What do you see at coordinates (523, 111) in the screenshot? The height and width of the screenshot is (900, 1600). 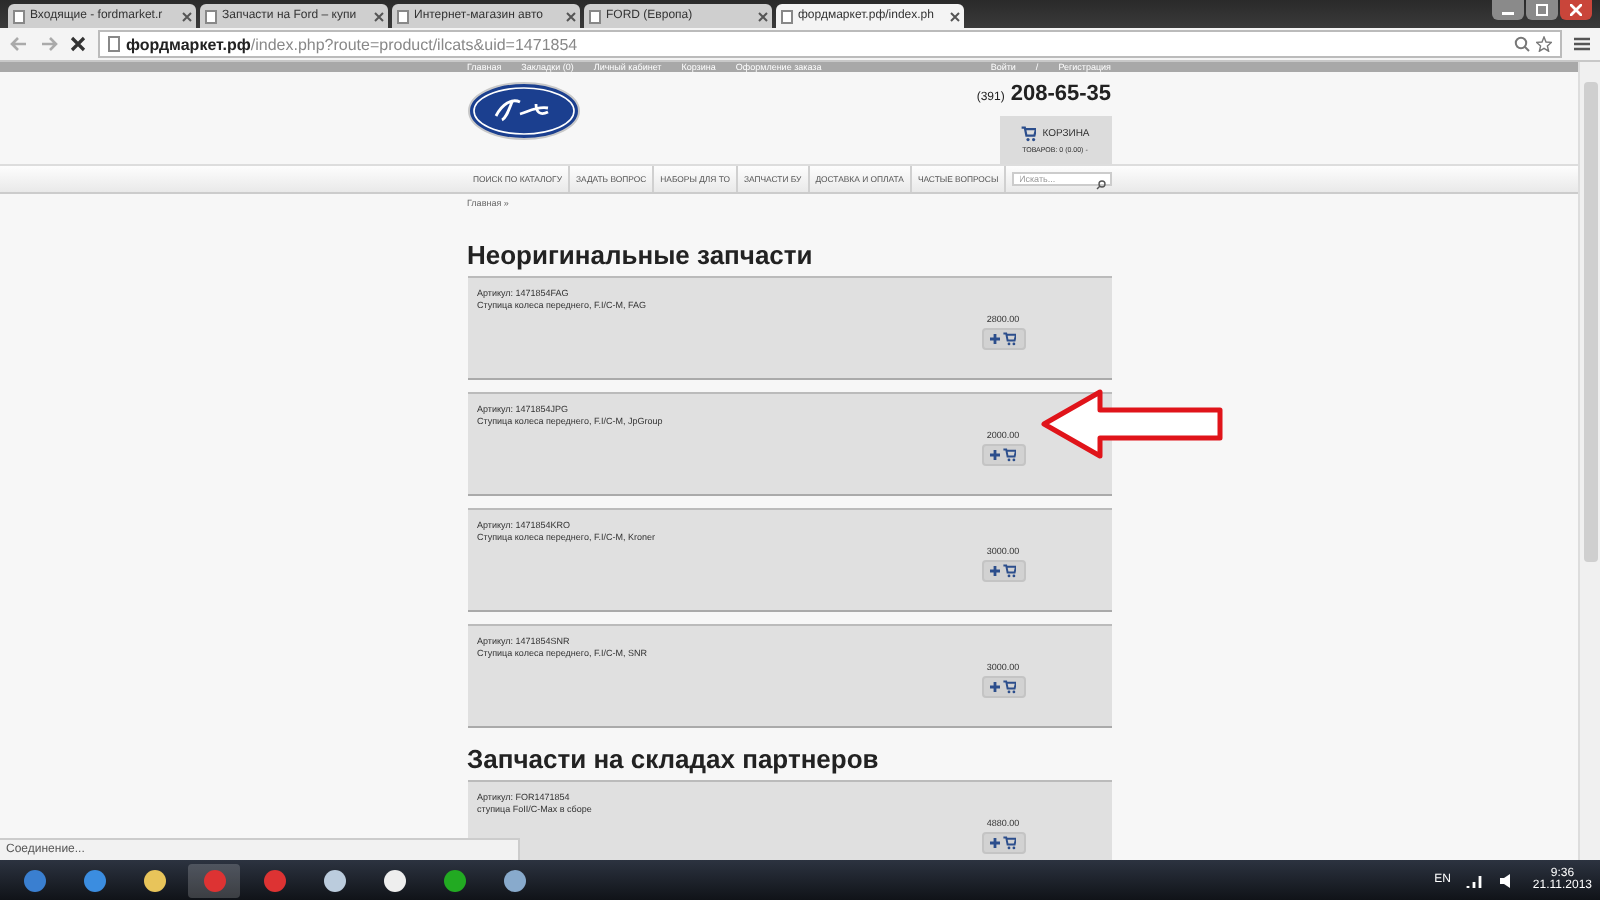 I see `oval-logo` at bounding box center [523, 111].